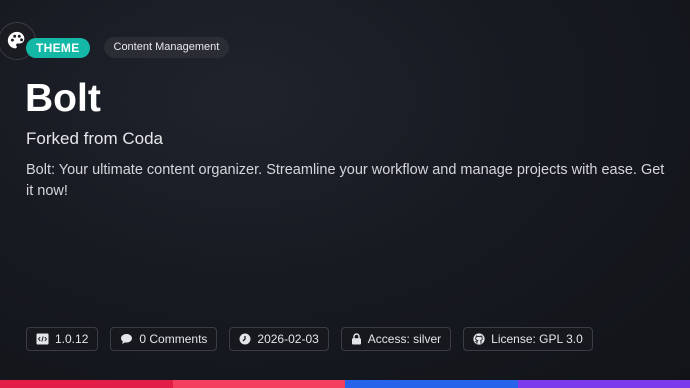 This screenshot has height=388, width=690. I want to click on theme-badge: THEME, so click(58, 47).